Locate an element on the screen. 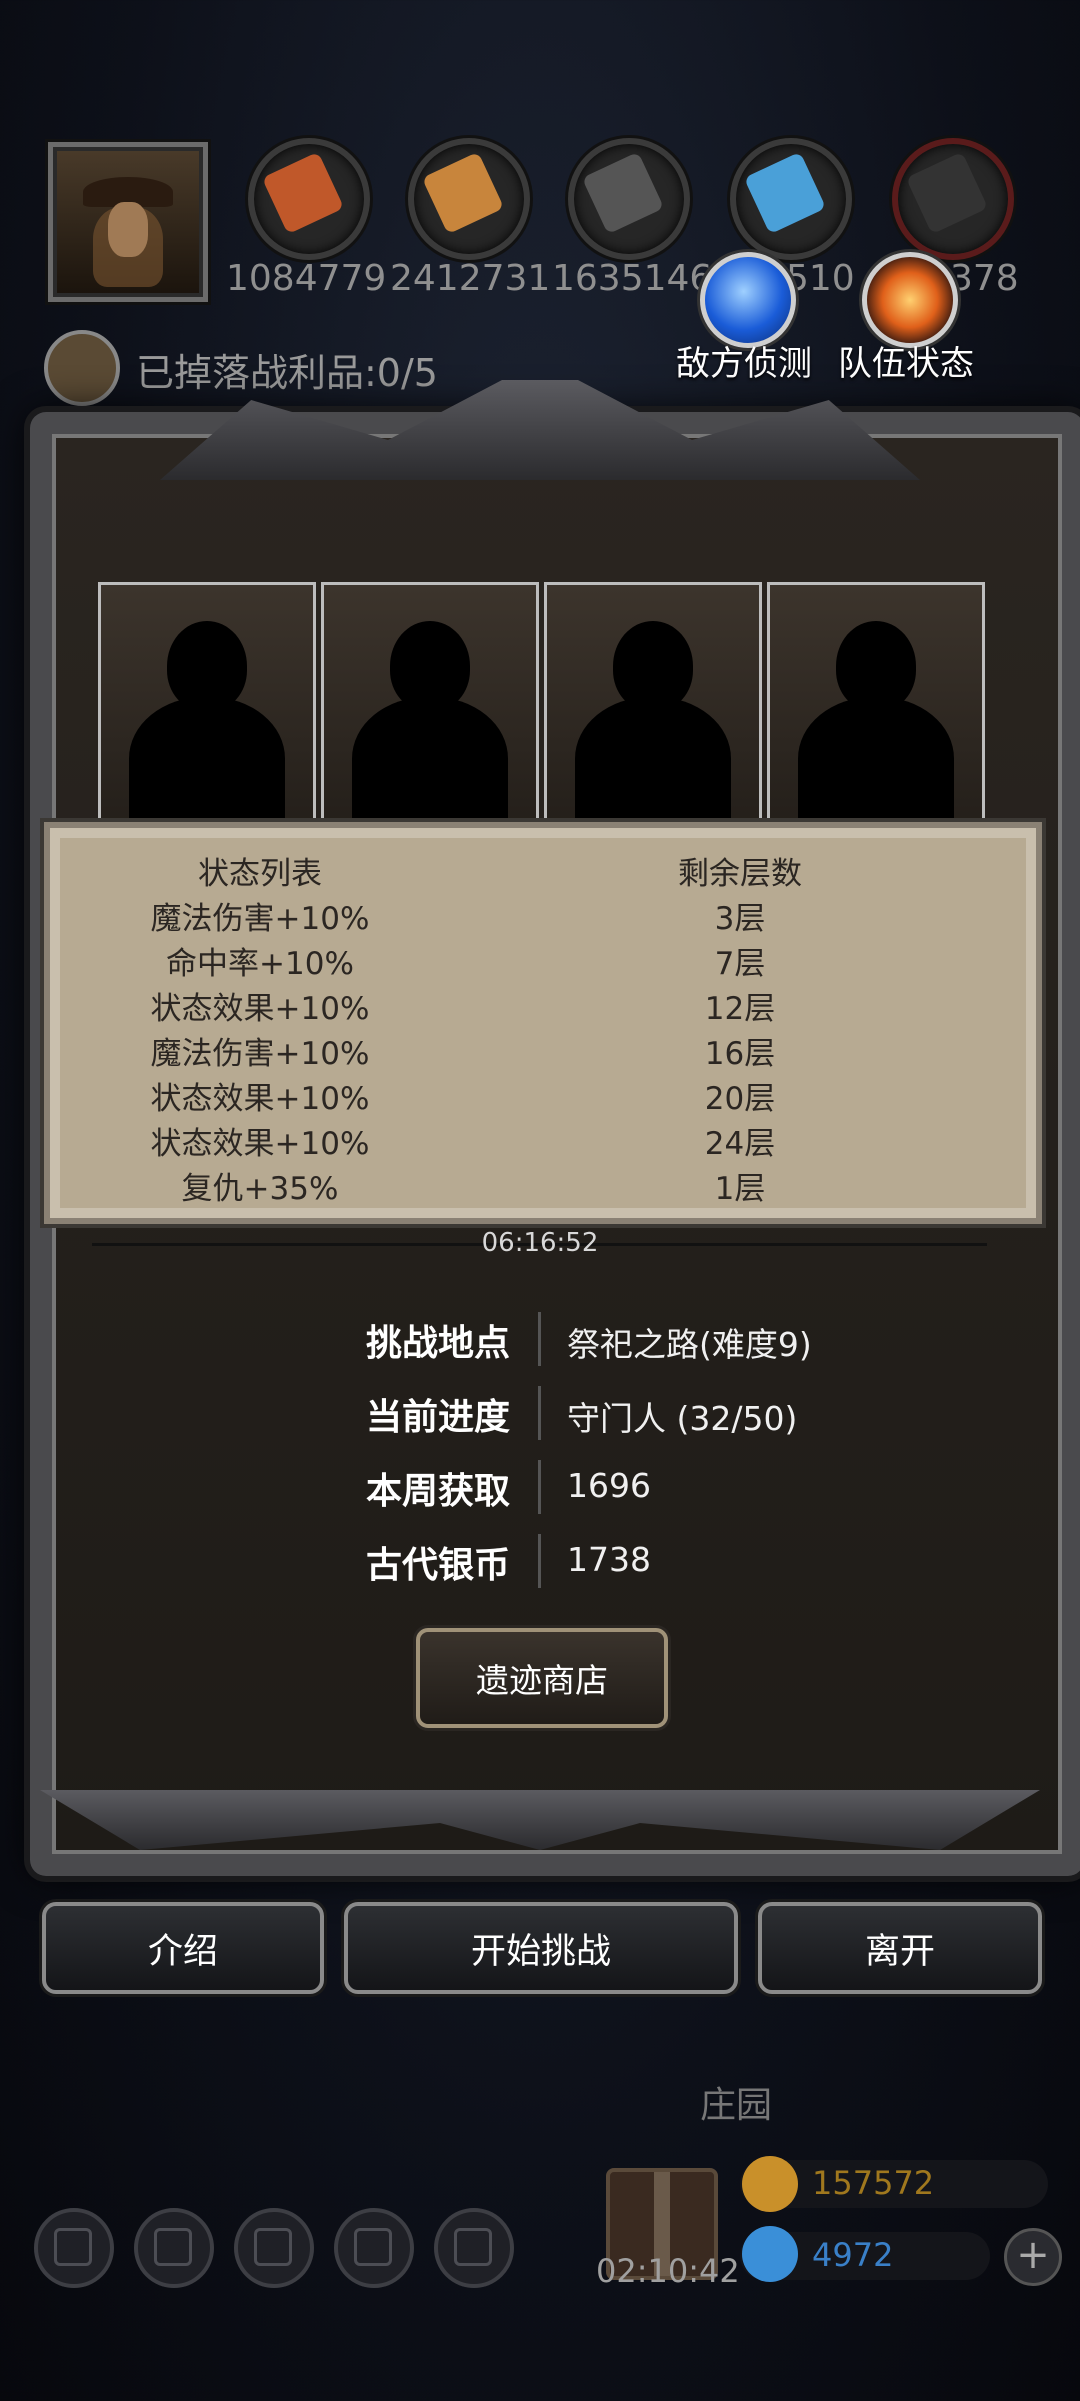 This screenshot has width=1080, height=2401. resource-value-1: 1084779 is located at coordinates (306, 278).